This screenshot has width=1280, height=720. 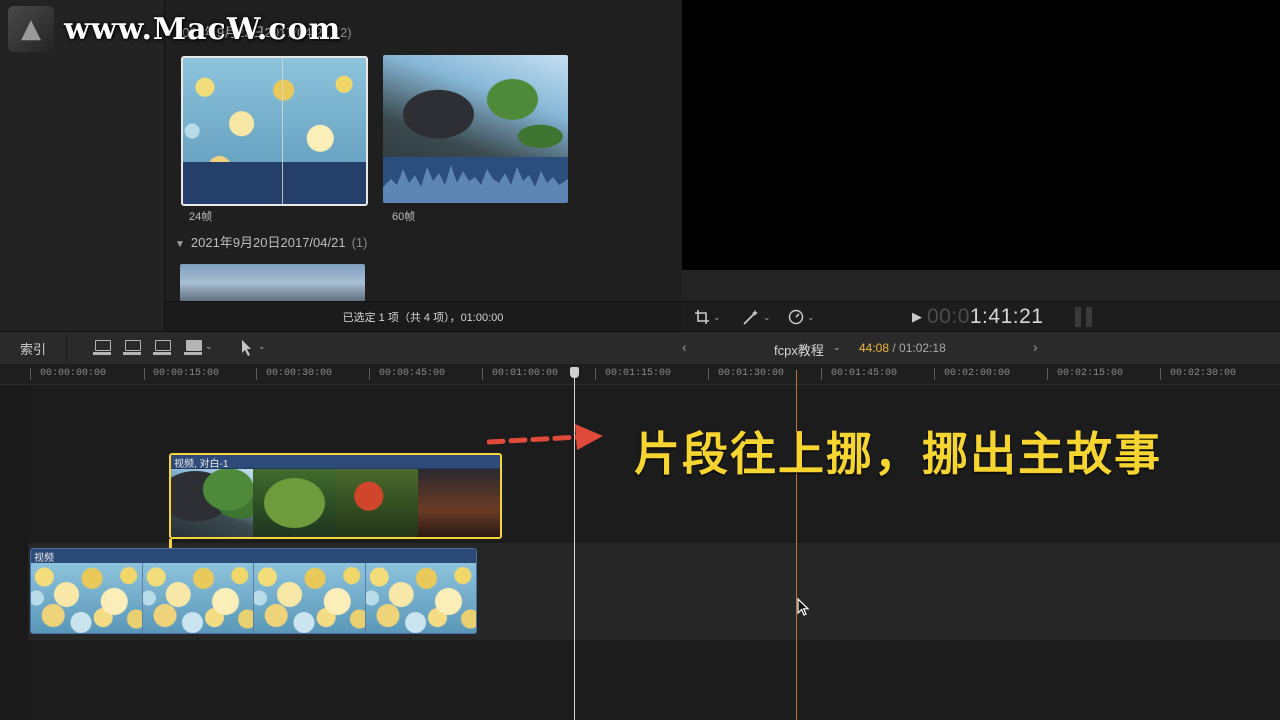 I want to click on ruler-label: 00:02:00:00, so click(x=977, y=373).